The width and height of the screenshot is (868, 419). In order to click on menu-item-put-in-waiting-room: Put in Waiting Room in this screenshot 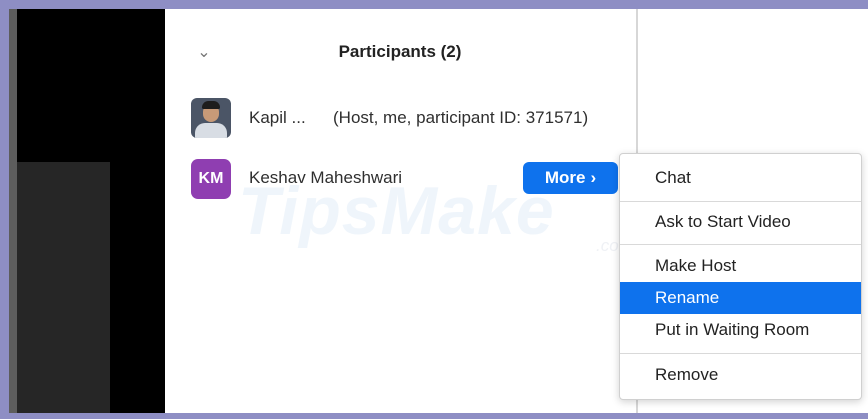, I will do `click(740, 330)`.